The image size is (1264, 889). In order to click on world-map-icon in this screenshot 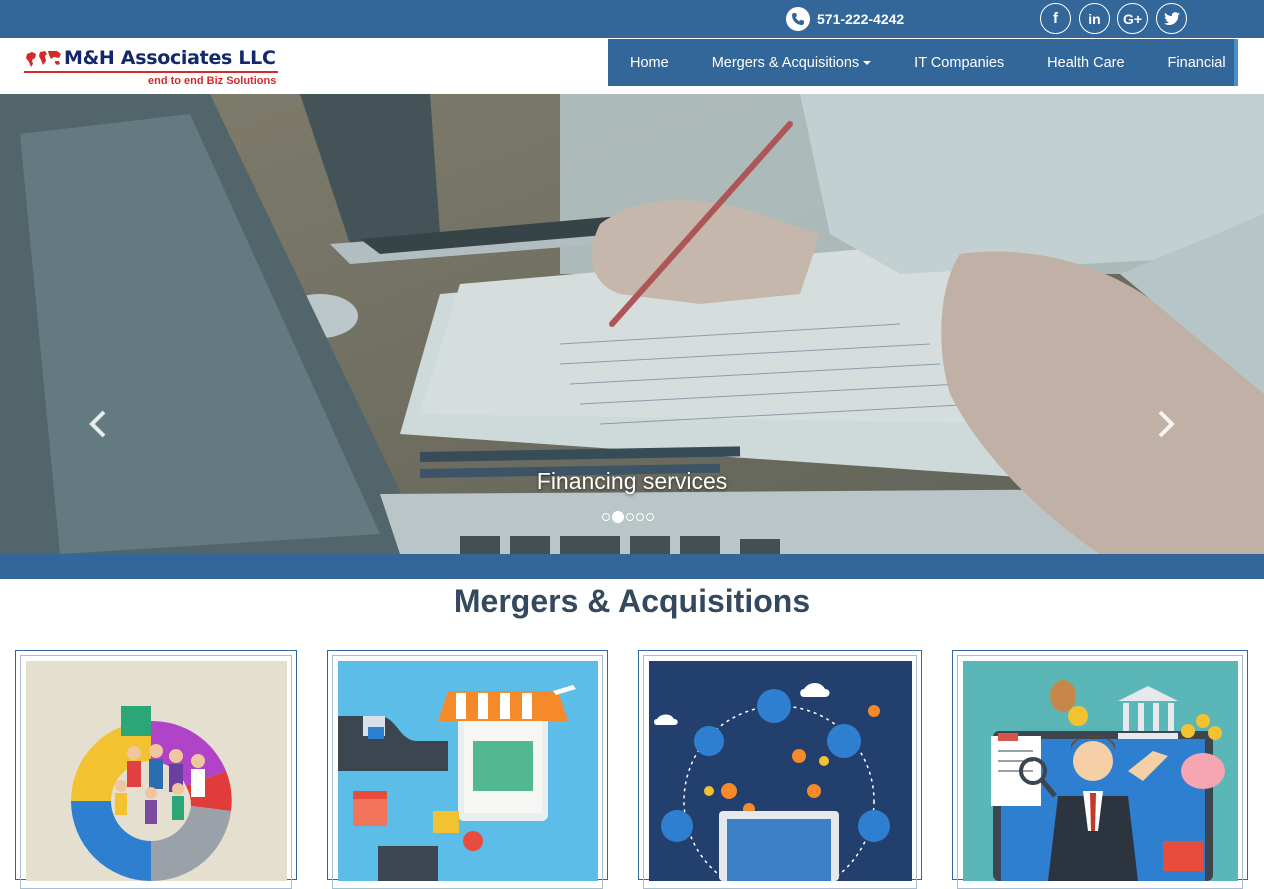, I will do `click(43, 59)`.